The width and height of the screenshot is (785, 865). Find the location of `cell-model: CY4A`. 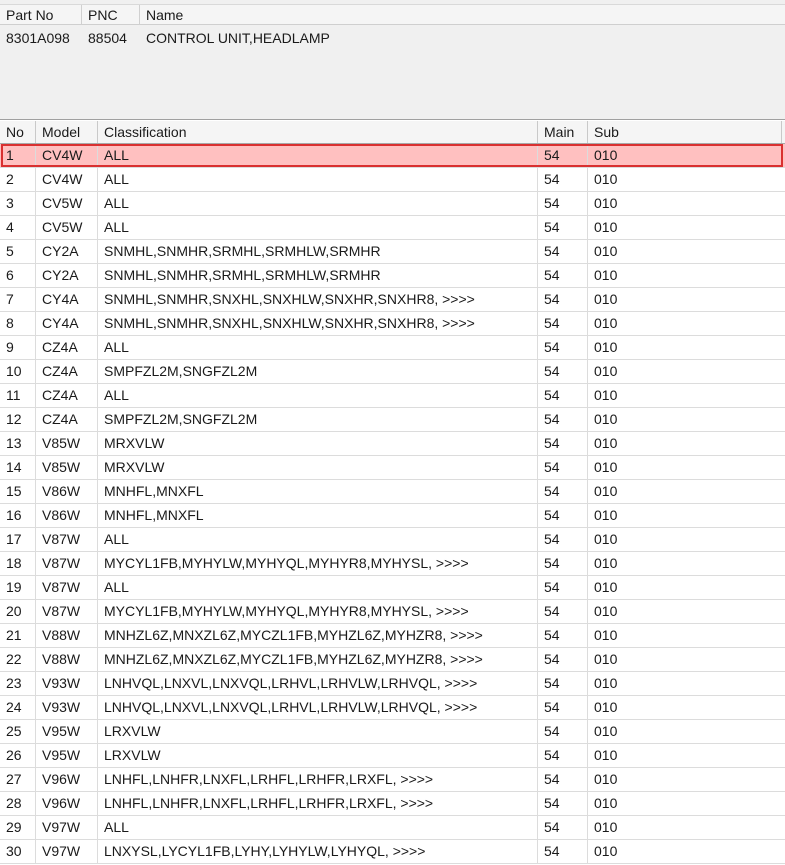

cell-model: CY4A is located at coordinates (67, 323).